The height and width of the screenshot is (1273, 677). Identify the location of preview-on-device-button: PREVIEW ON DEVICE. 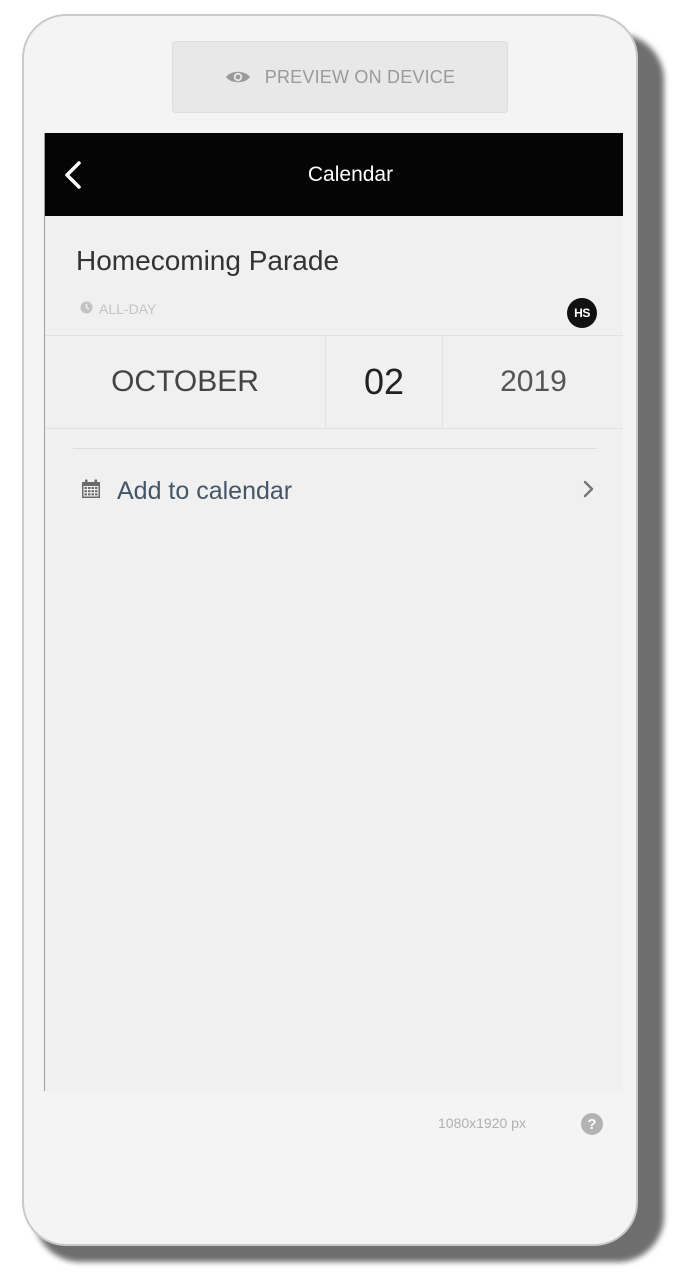
(340, 77).